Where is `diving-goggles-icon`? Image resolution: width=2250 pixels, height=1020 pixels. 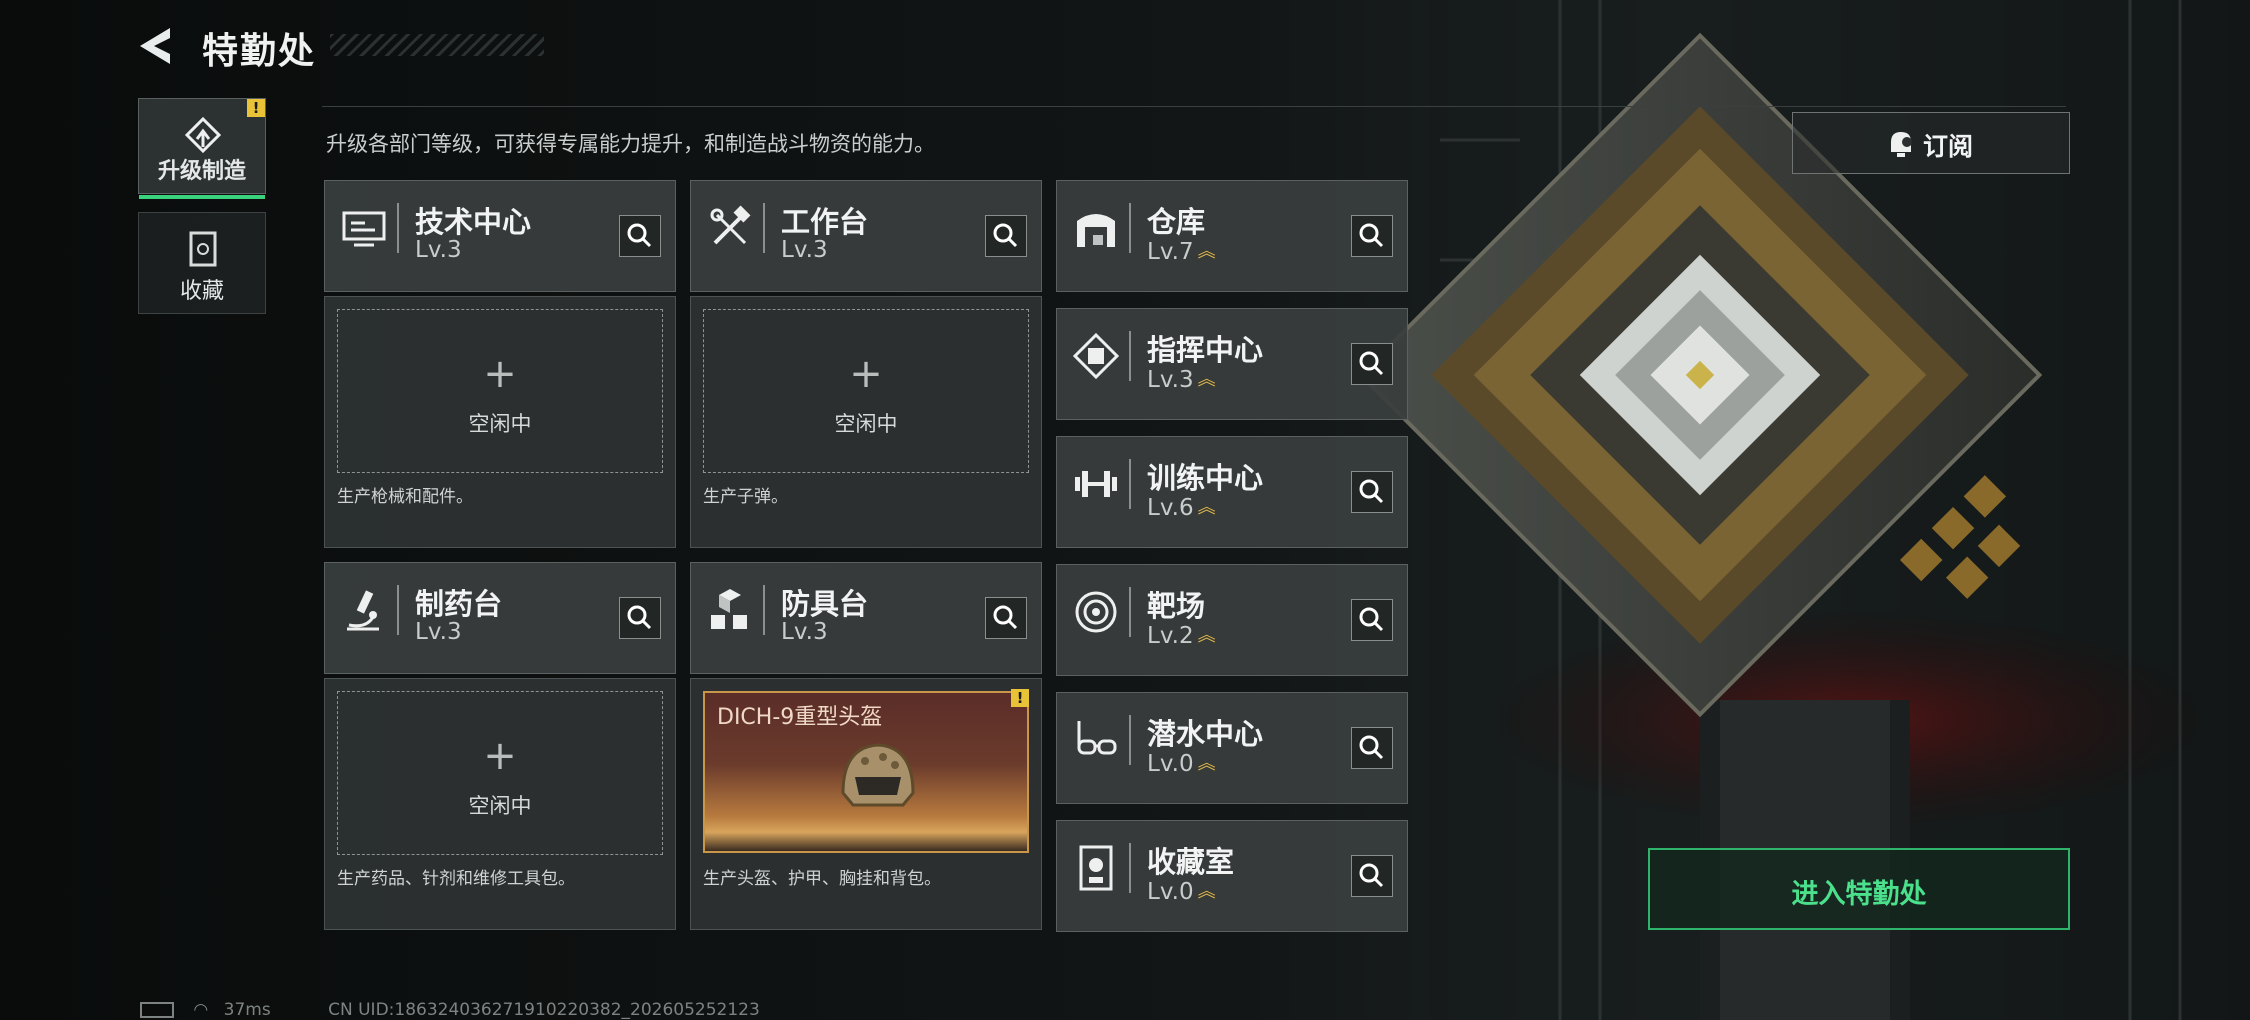 diving-goggles-icon is located at coordinates (1097, 738).